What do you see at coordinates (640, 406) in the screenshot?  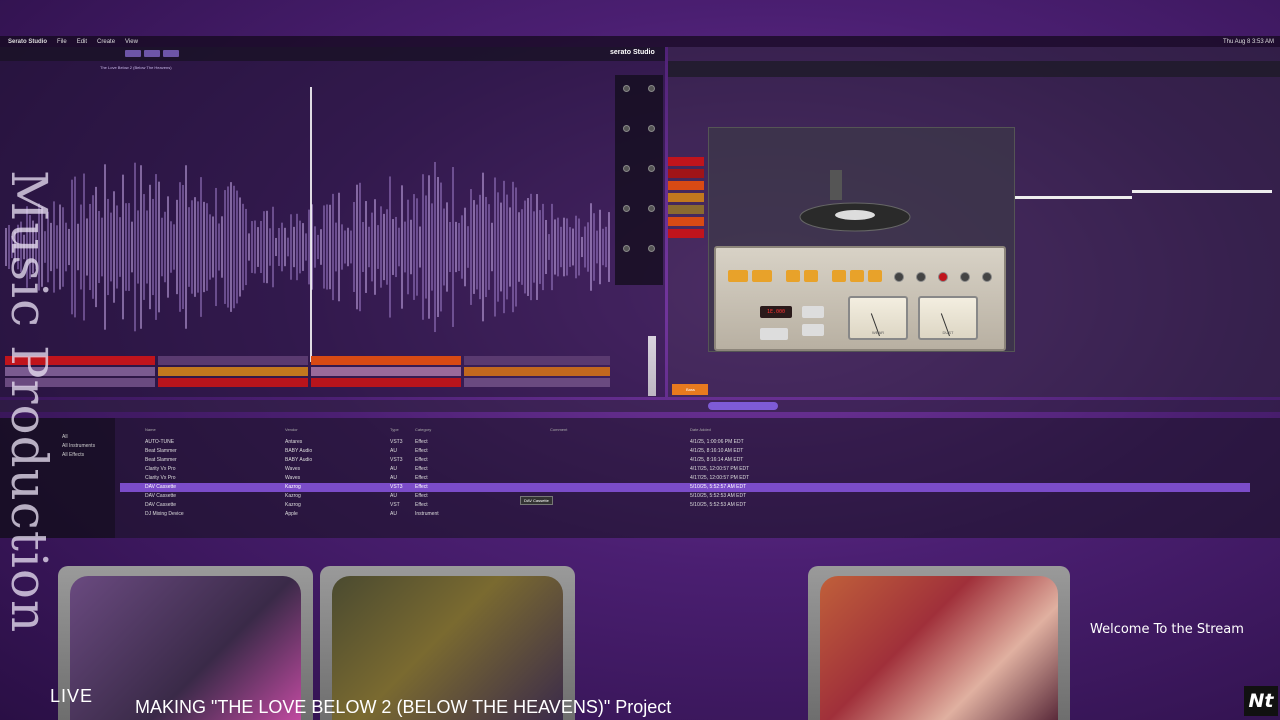 I see `transport-bar` at bounding box center [640, 406].